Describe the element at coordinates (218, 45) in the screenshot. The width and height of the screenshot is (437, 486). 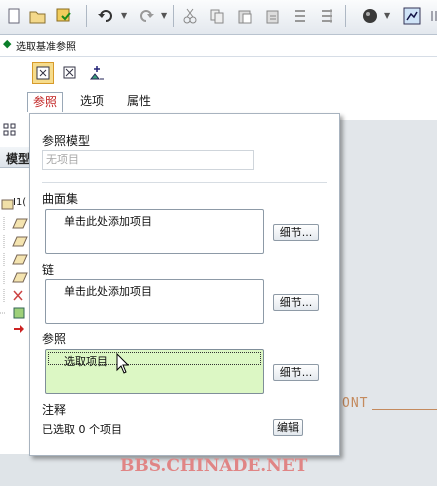
I see `dashboard-title-row: ◆ 选取基准参照` at that location.